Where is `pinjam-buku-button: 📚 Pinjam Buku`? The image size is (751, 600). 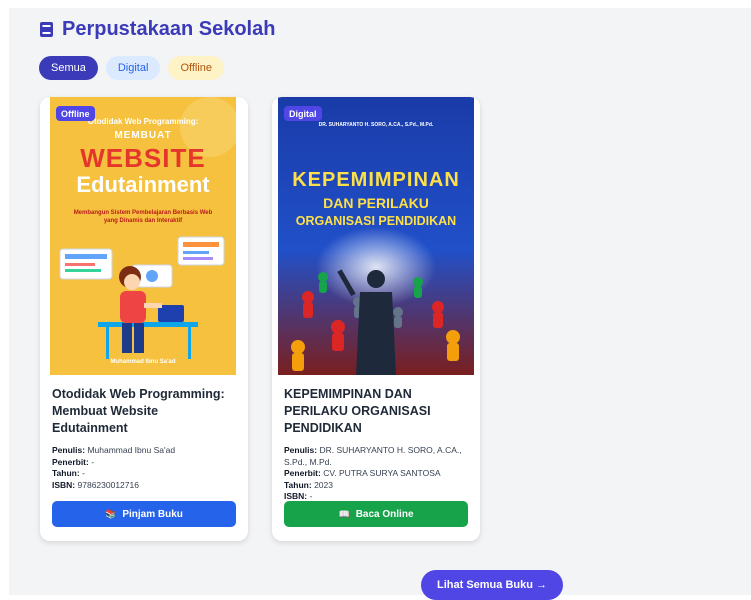
pinjam-buku-button: 📚 Pinjam Buku is located at coordinates (144, 514).